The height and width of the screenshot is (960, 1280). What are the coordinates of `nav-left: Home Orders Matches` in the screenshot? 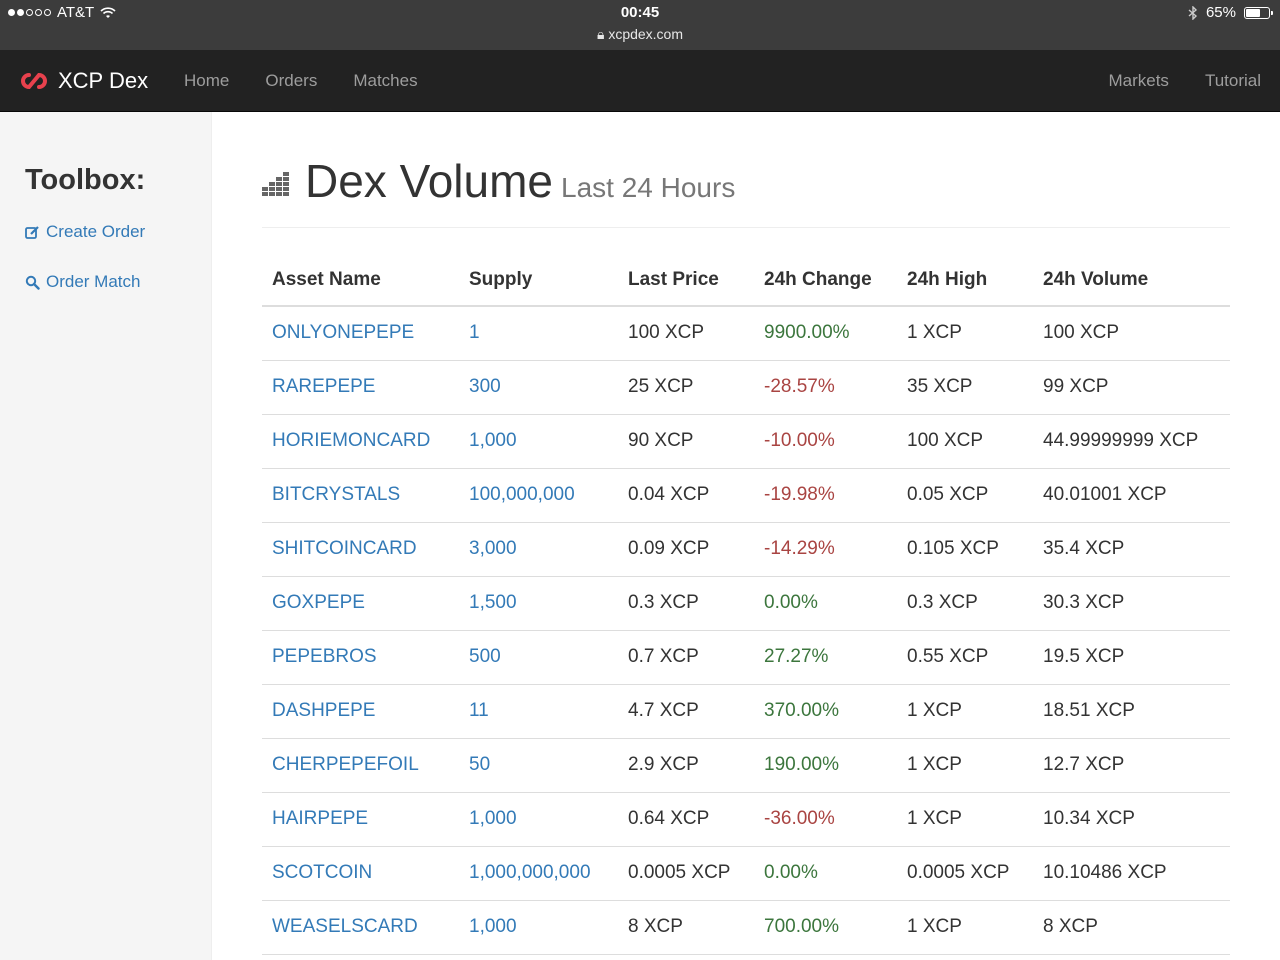 It's located at (301, 81).